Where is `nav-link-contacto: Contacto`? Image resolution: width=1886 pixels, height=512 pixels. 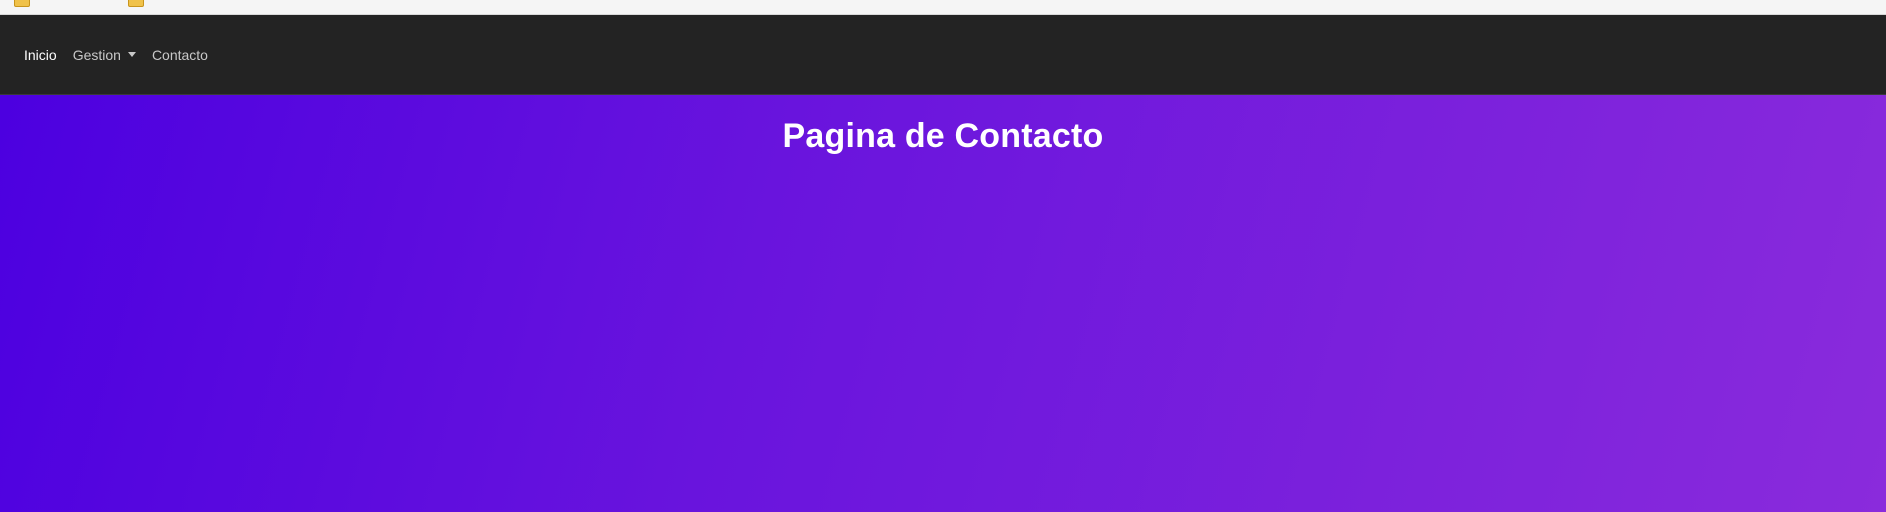 nav-link-contacto: Contacto is located at coordinates (180, 55).